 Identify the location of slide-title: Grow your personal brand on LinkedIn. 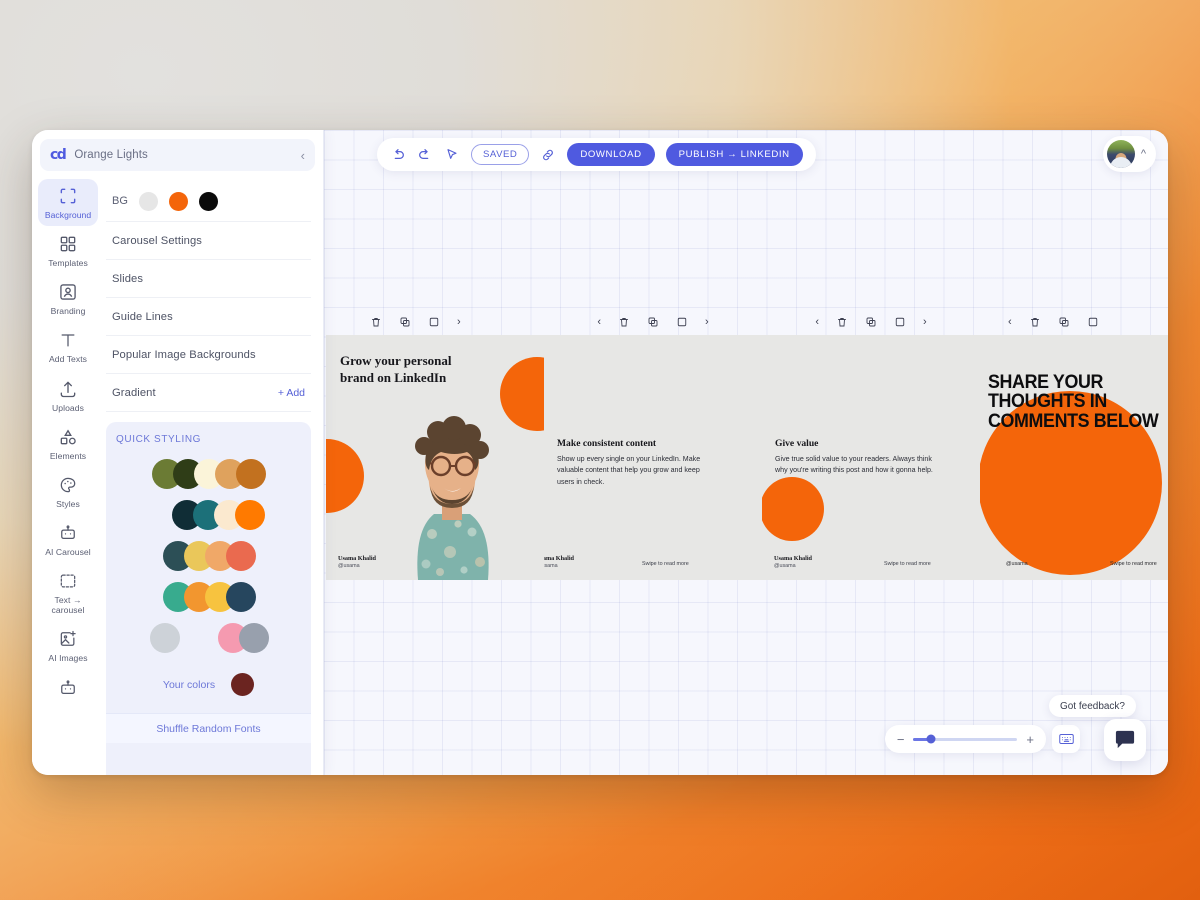
(396, 369).